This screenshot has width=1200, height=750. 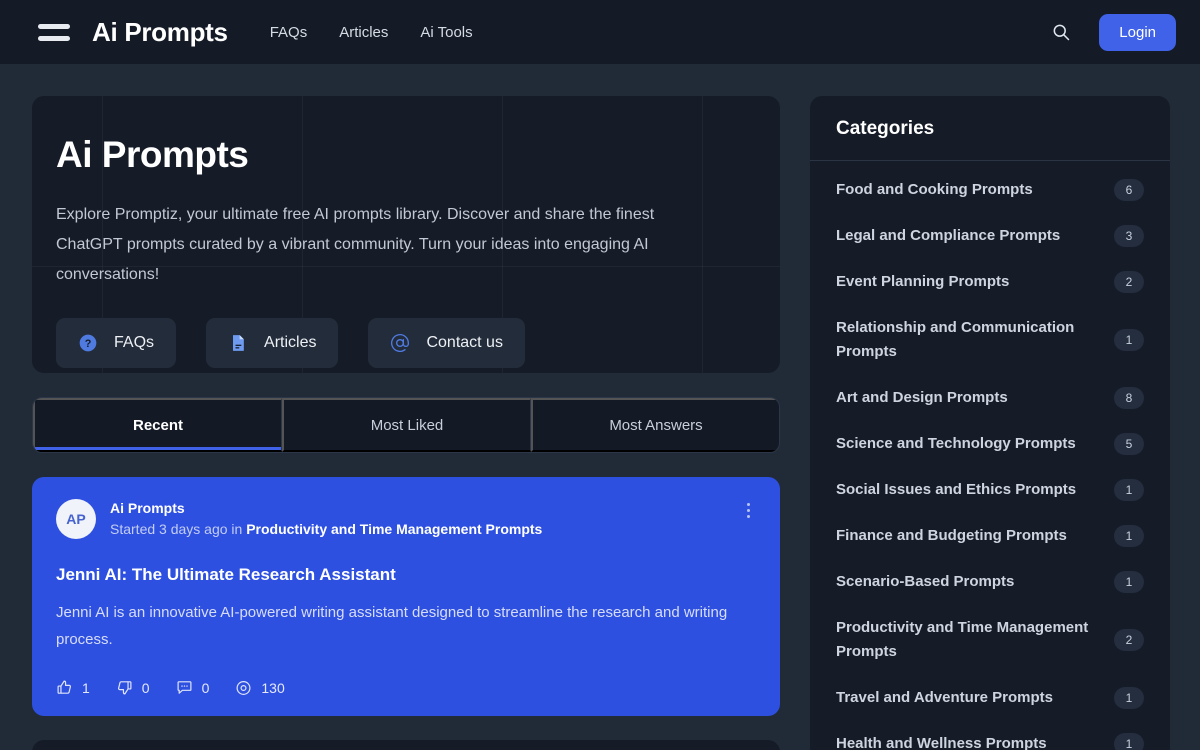 I want to click on category-item-food-and-cooking: Food and Cooking Prompts 6, so click(x=990, y=190).